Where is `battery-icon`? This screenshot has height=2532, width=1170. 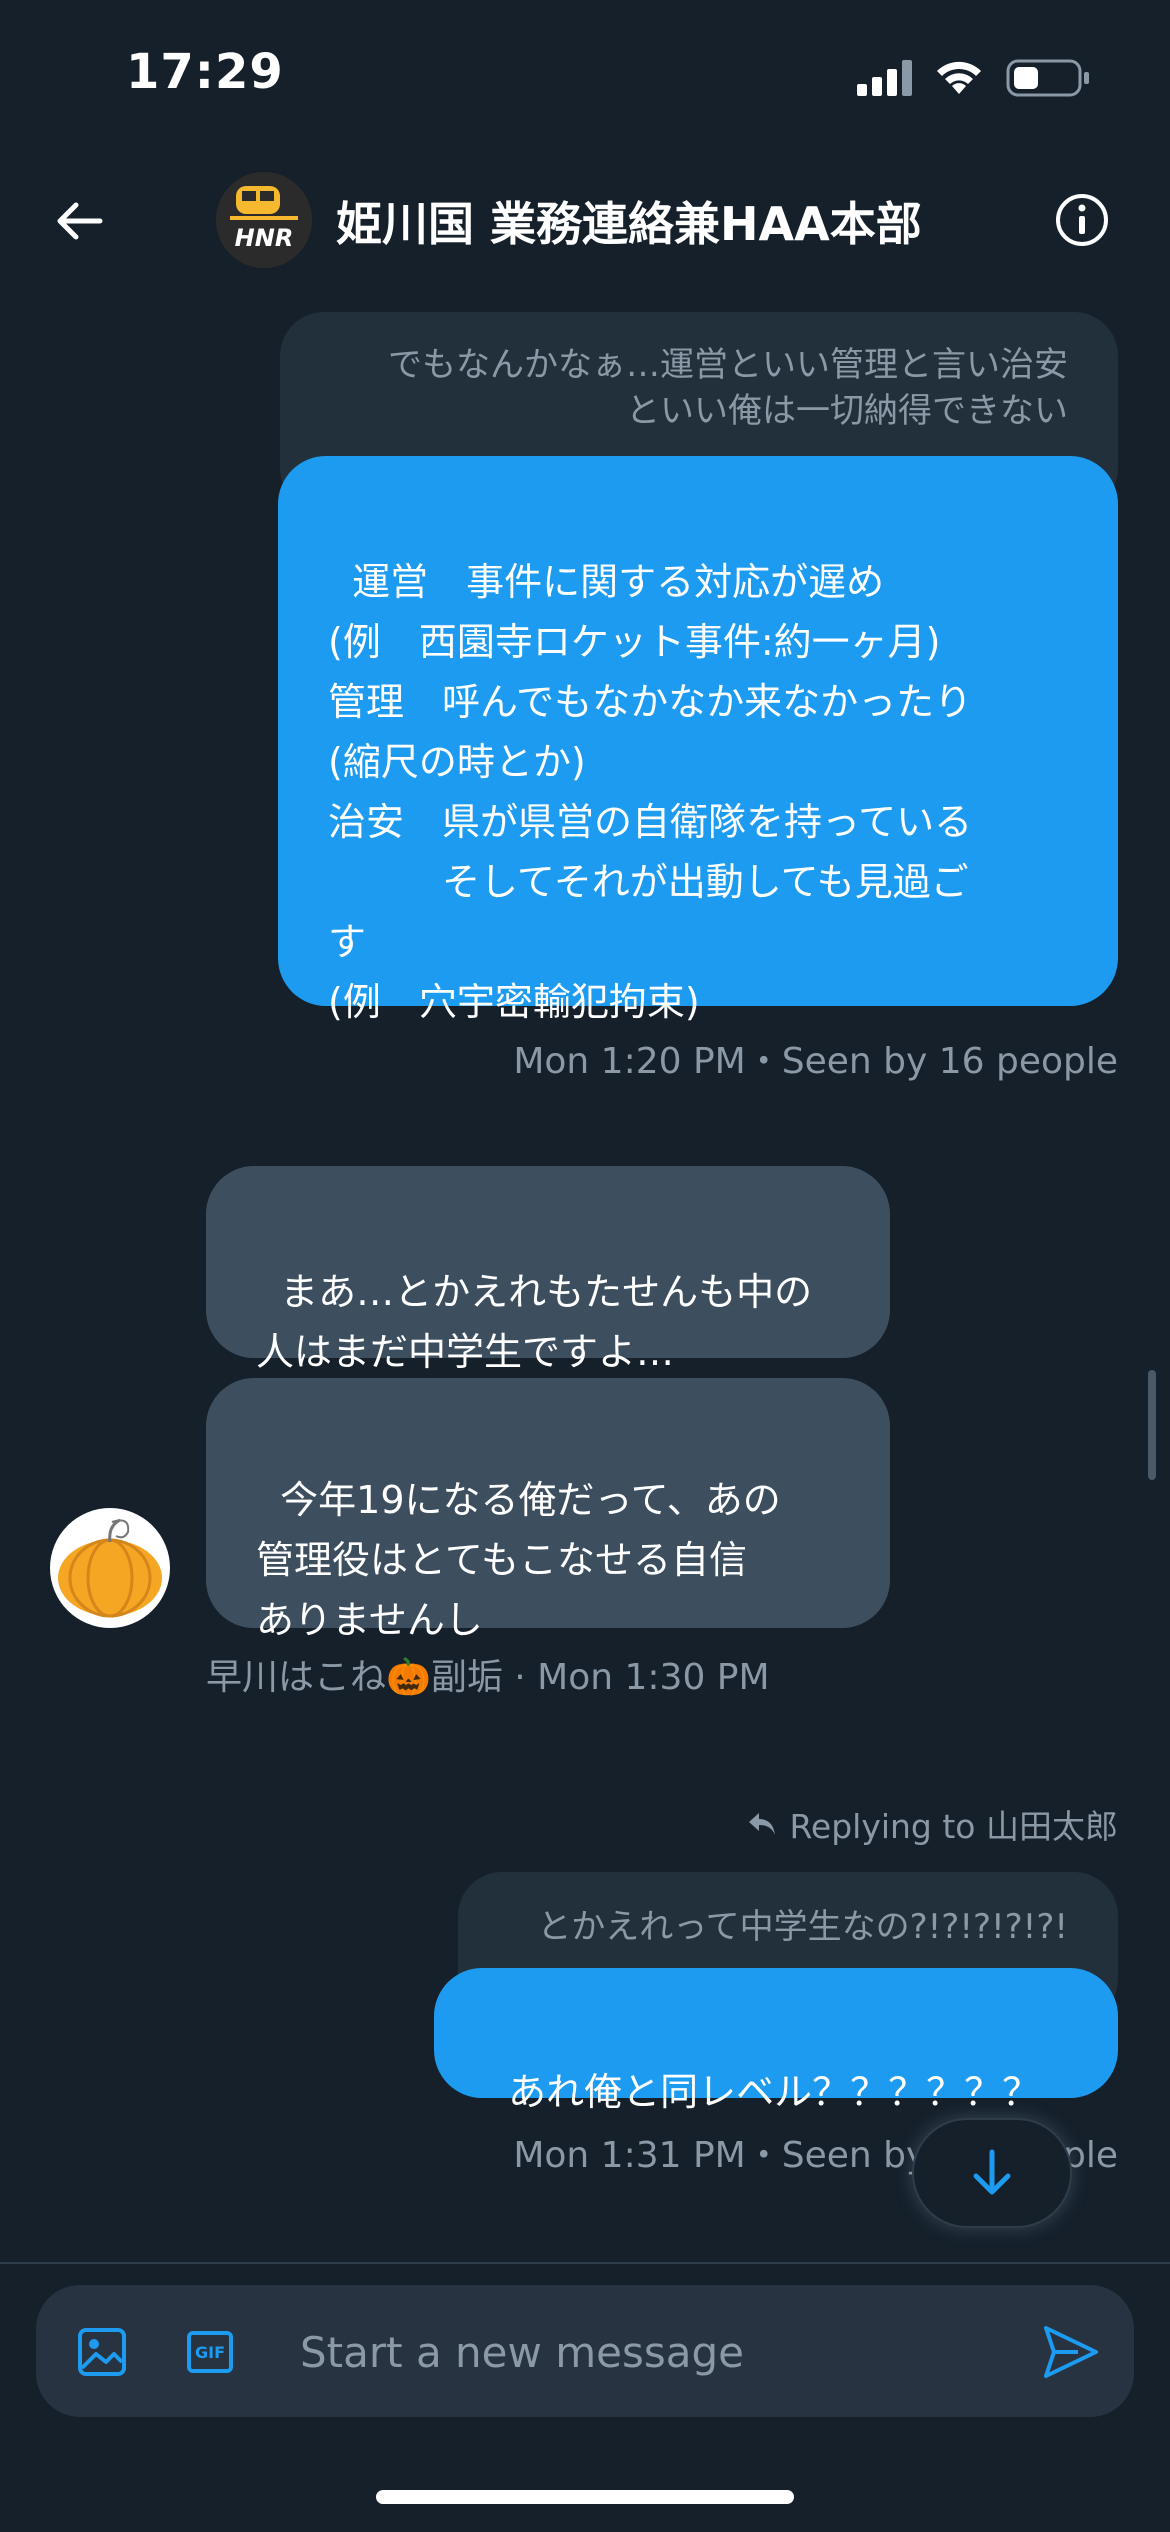 battery-icon is located at coordinates (1047, 78).